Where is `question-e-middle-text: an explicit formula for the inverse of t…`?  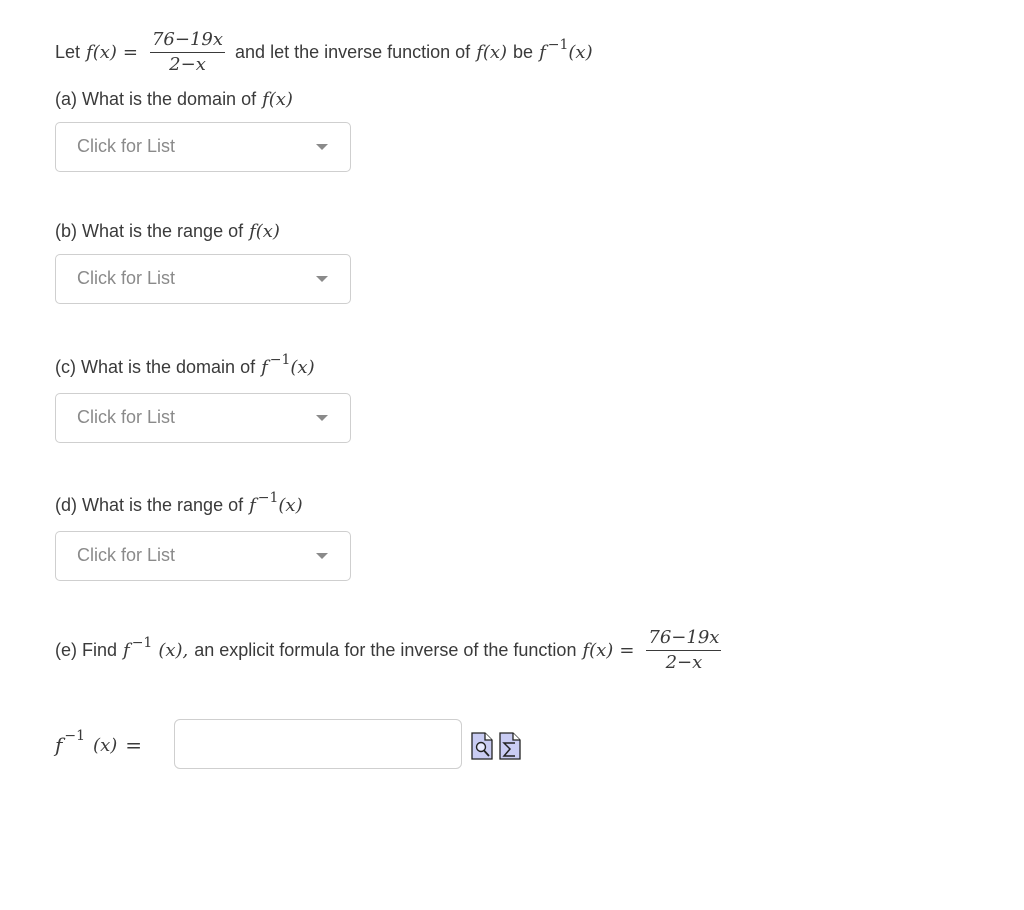
question-e-middle-text: an explicit formula for the inverse of t… is located at coordinates (385, 649).